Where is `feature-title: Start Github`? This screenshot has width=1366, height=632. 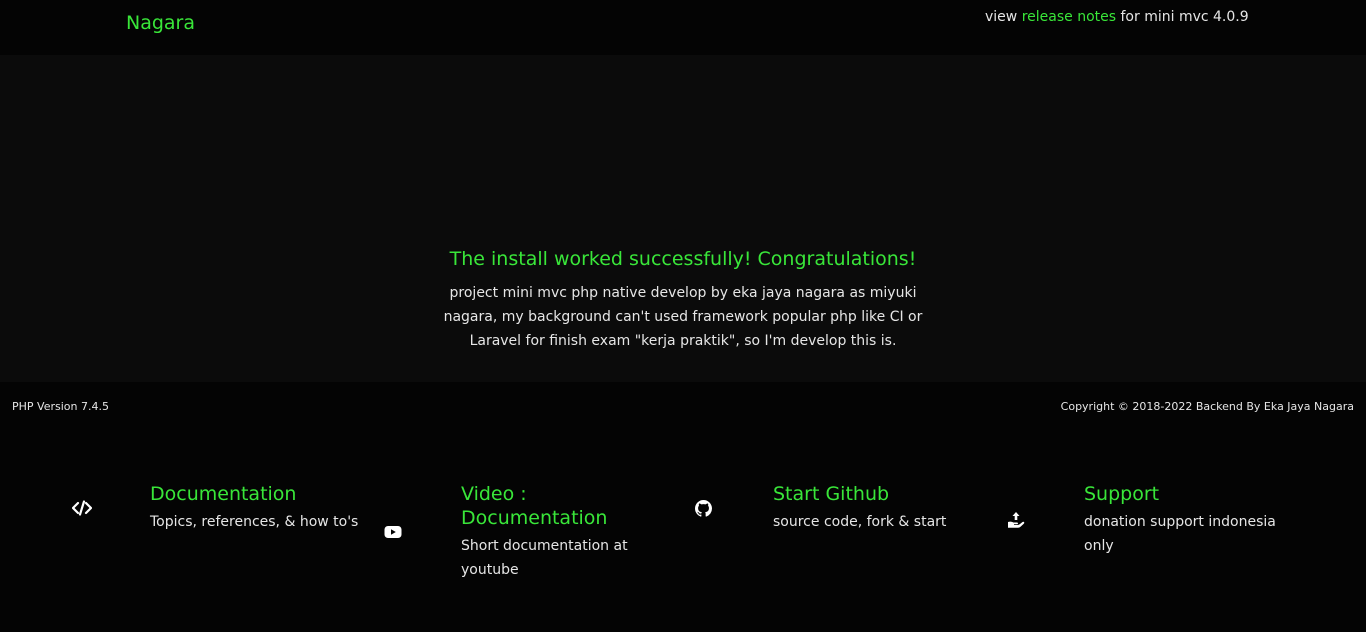 feature-title: Start Github is located at coordinates (831, 494).